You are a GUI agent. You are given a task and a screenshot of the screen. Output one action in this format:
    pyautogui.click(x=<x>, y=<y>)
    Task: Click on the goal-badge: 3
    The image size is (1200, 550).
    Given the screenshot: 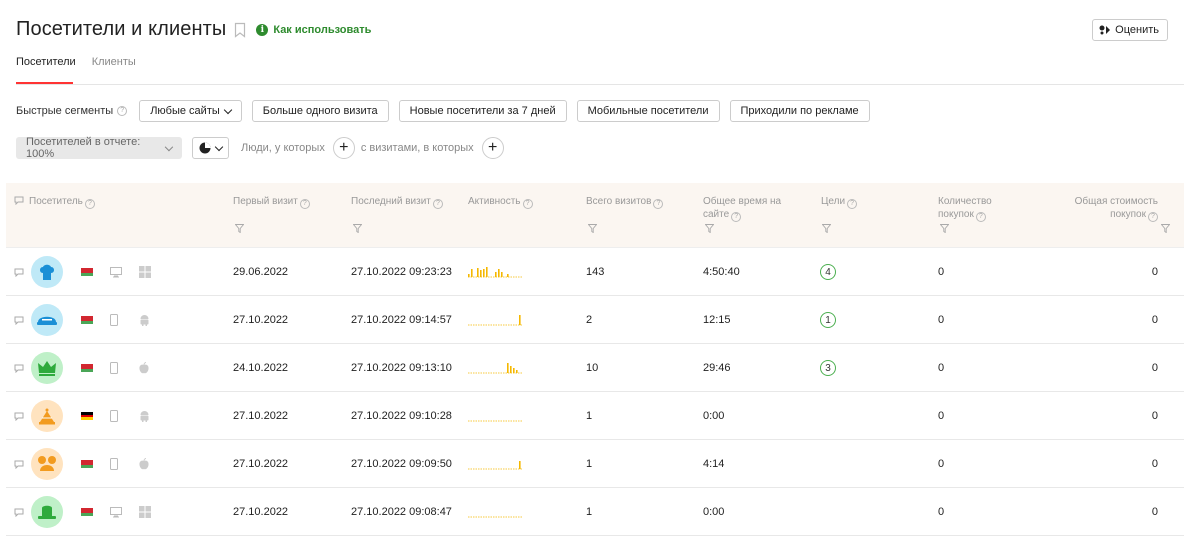 What is the action you would take?
    pyautogui.click(x=828, y=368)
    